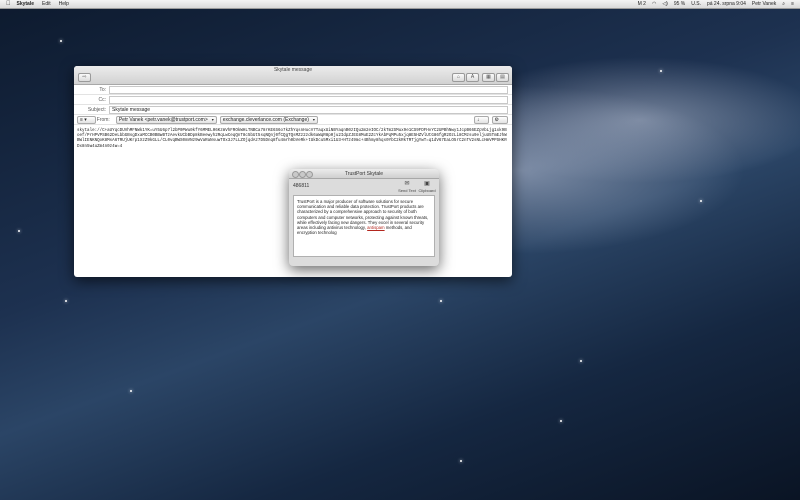  Describe the element at coordinates (64, 4) in the screenshot. I see `menu-help: Help` at that location.